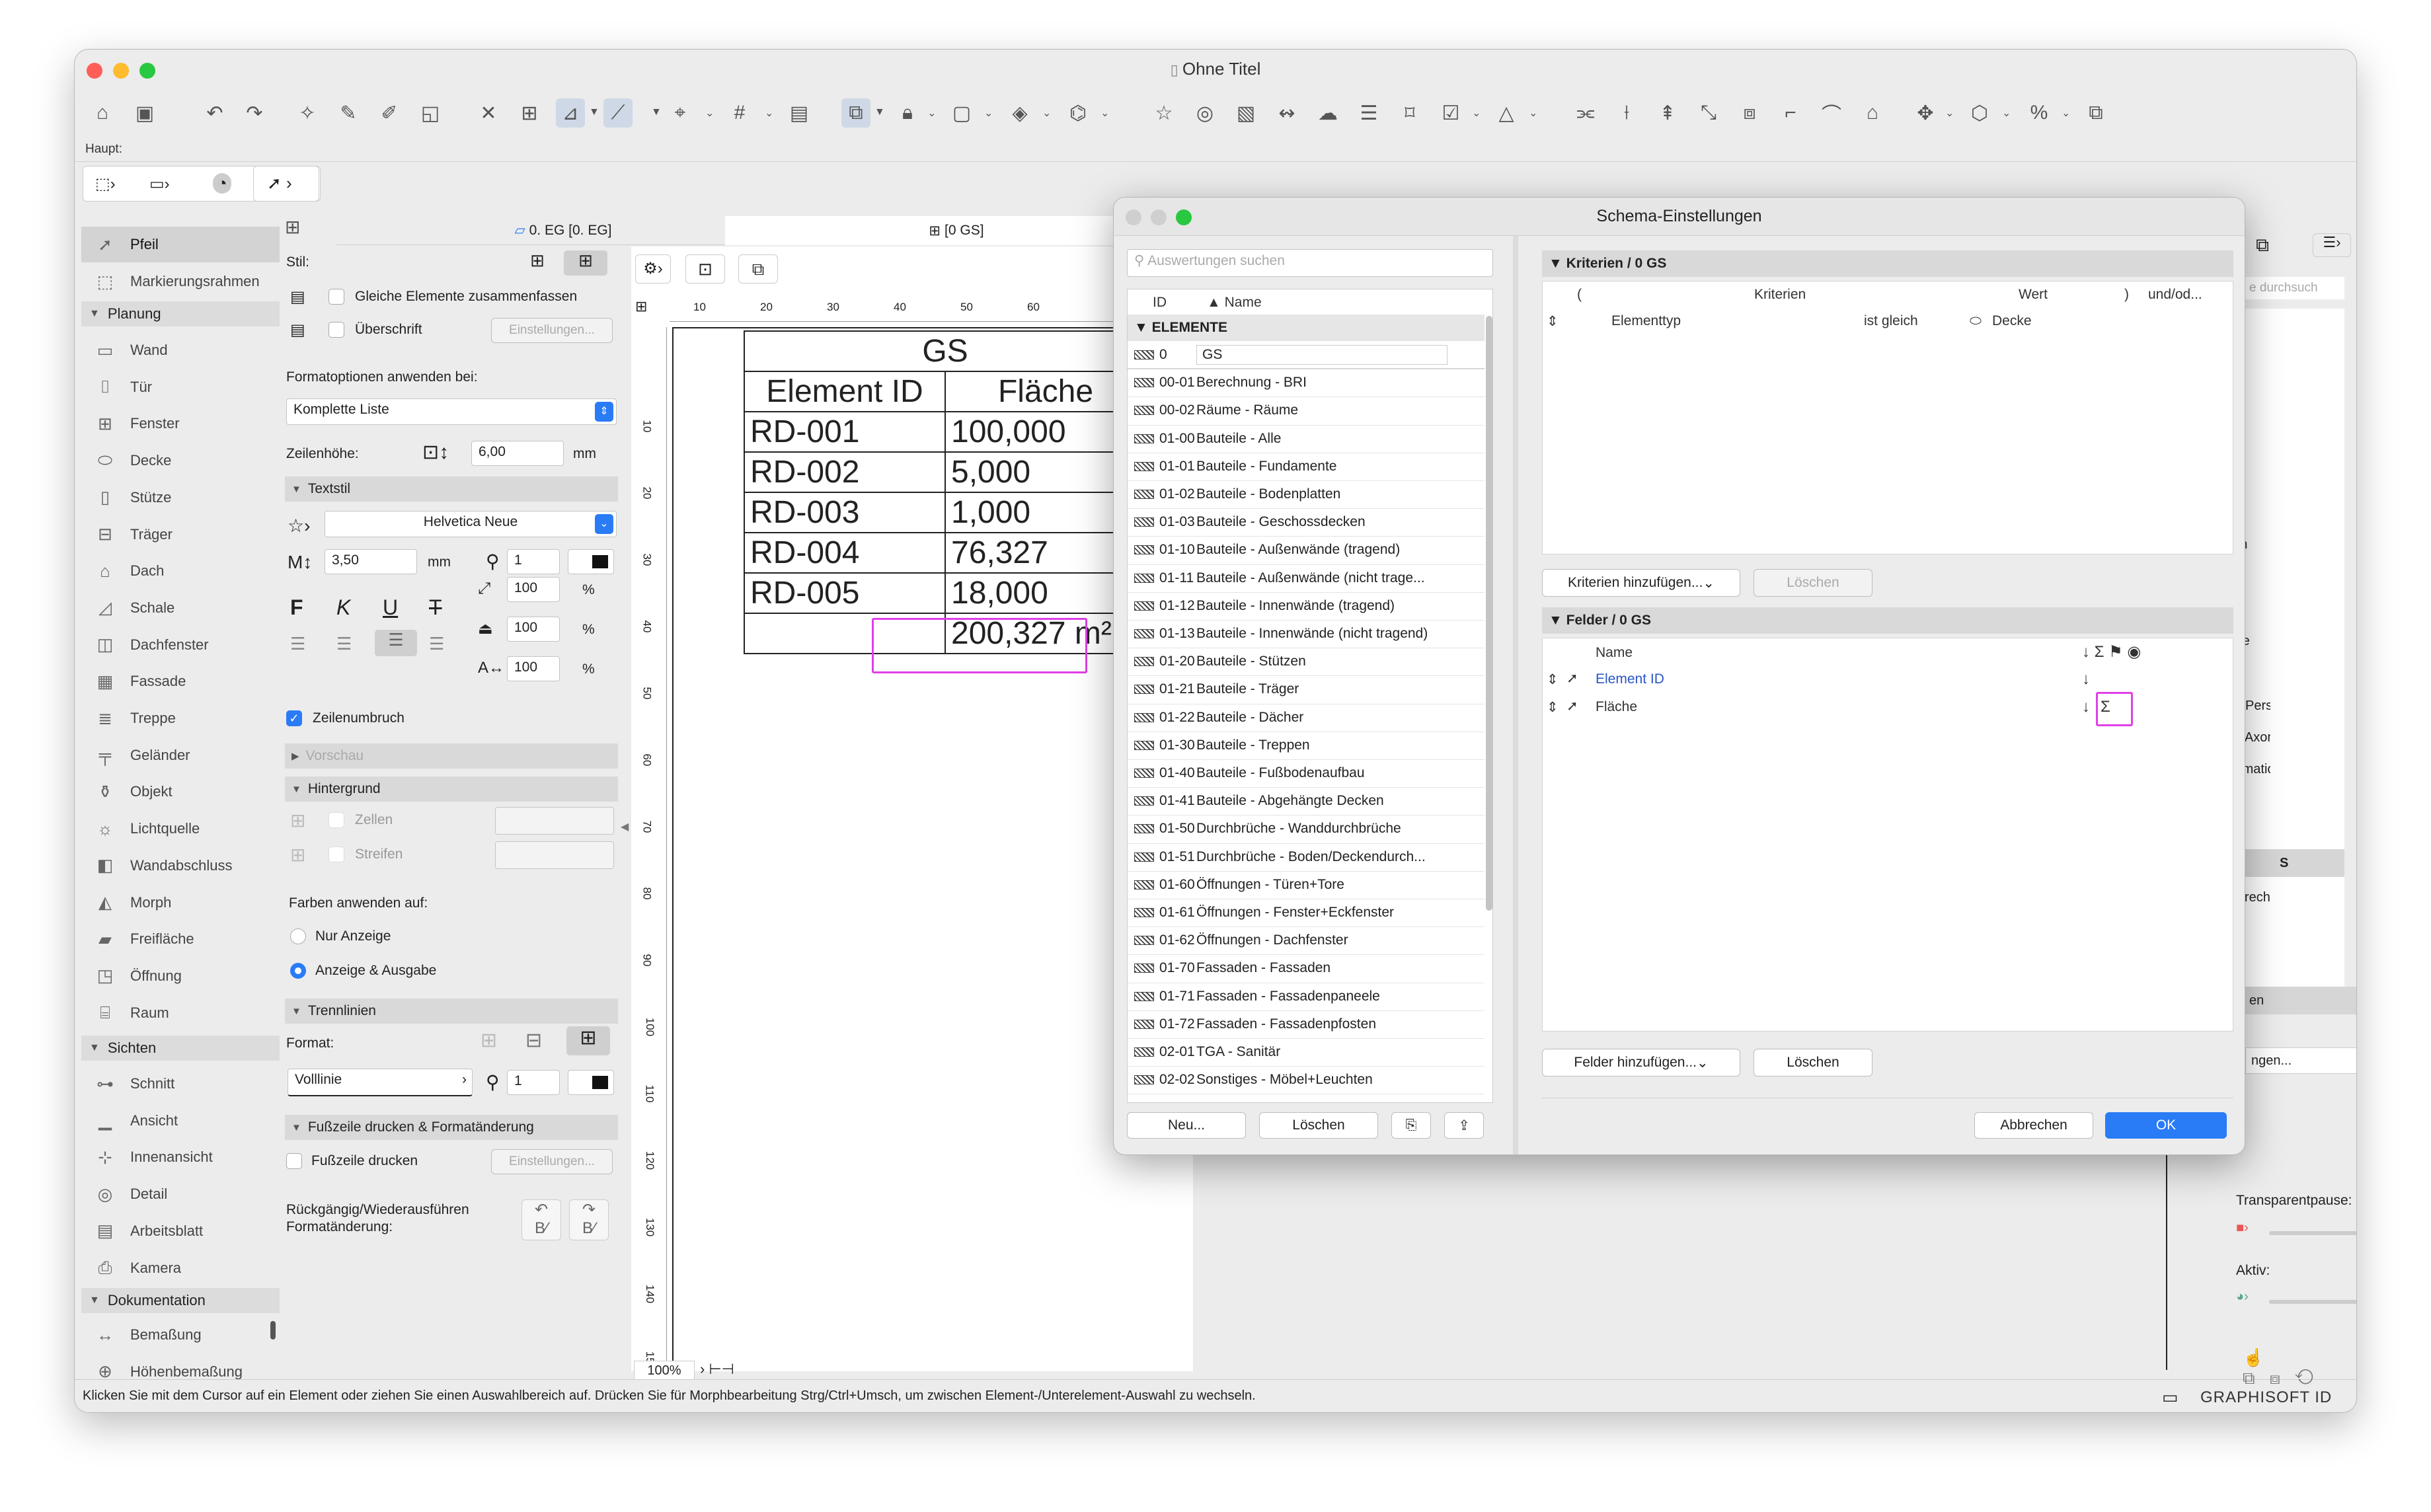 The width and height of the screenshot is (2431, 1512). What do you see at coordinates (1616, 707) in the screenshot?
I see `feld-flaeche: Fläche` at bounding box center [1616, 707].